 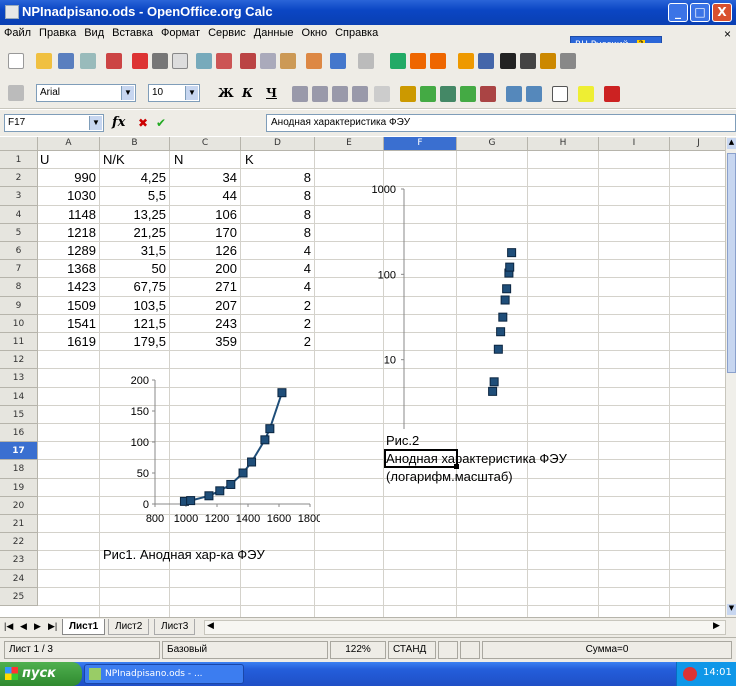 What do you see at coordinates (143, 123) in the screenshot?
I see `cancel-icon: ✖` at bounding box center [143, 123].